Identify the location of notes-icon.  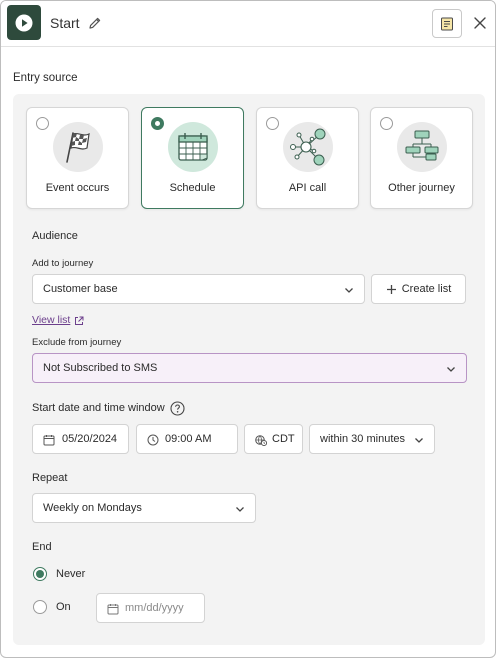
(447, 23).